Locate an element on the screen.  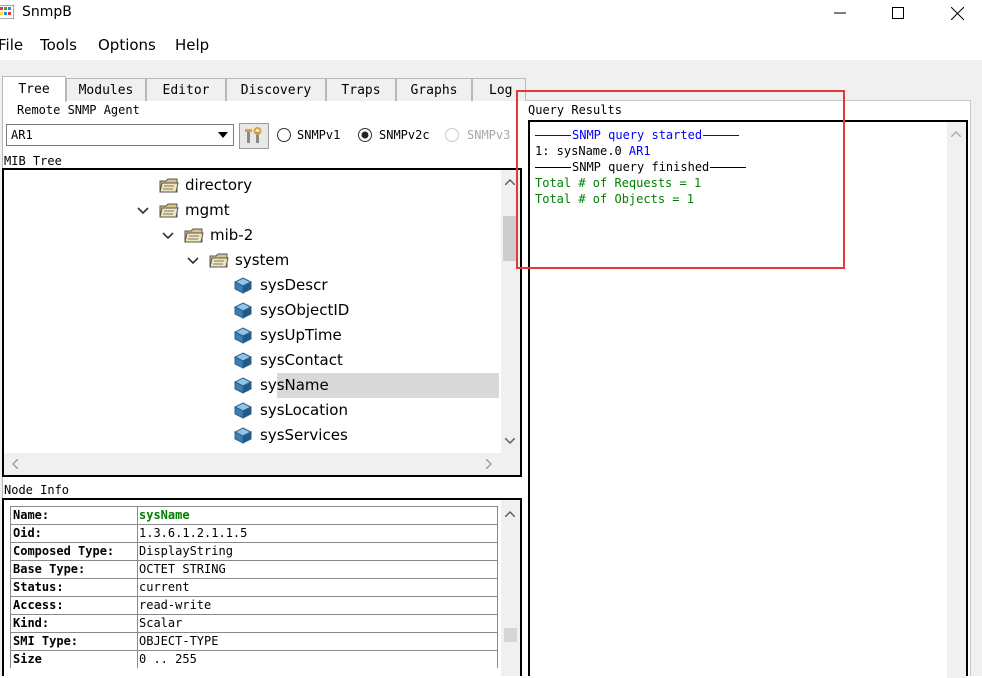
title-bar: SnmpB is located at coordinates (491, 13).